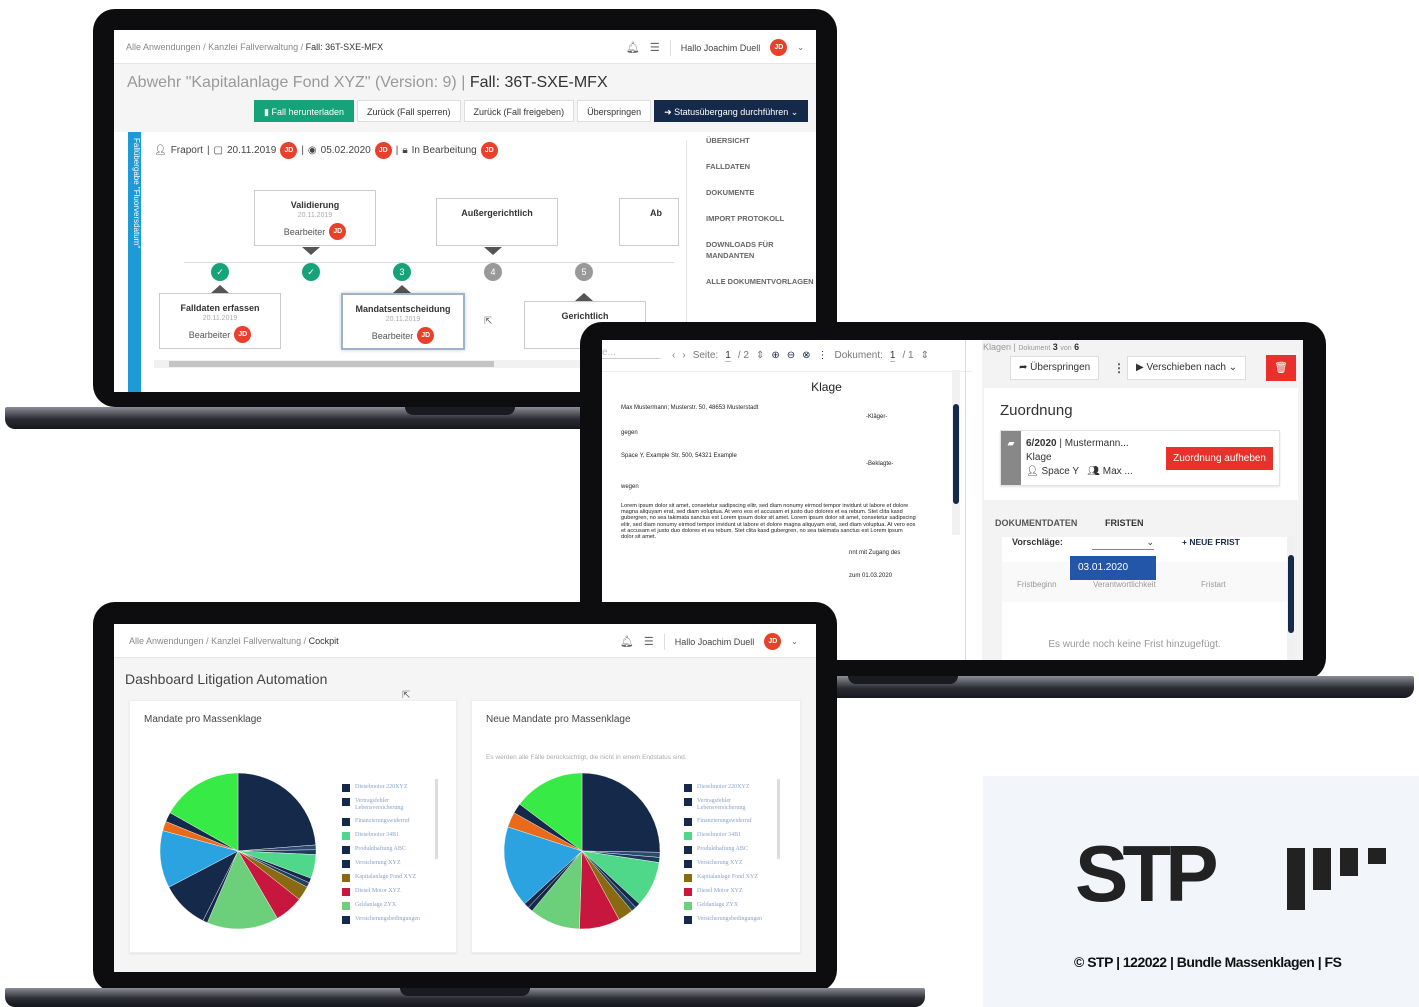 The image size is (1419, 1007). What do you see at coordinates (731, 111) in the screenshot?
I see `status-transition-button: ➜ Statusübergang durchführen ⌄` at bounding box center [731, 111].